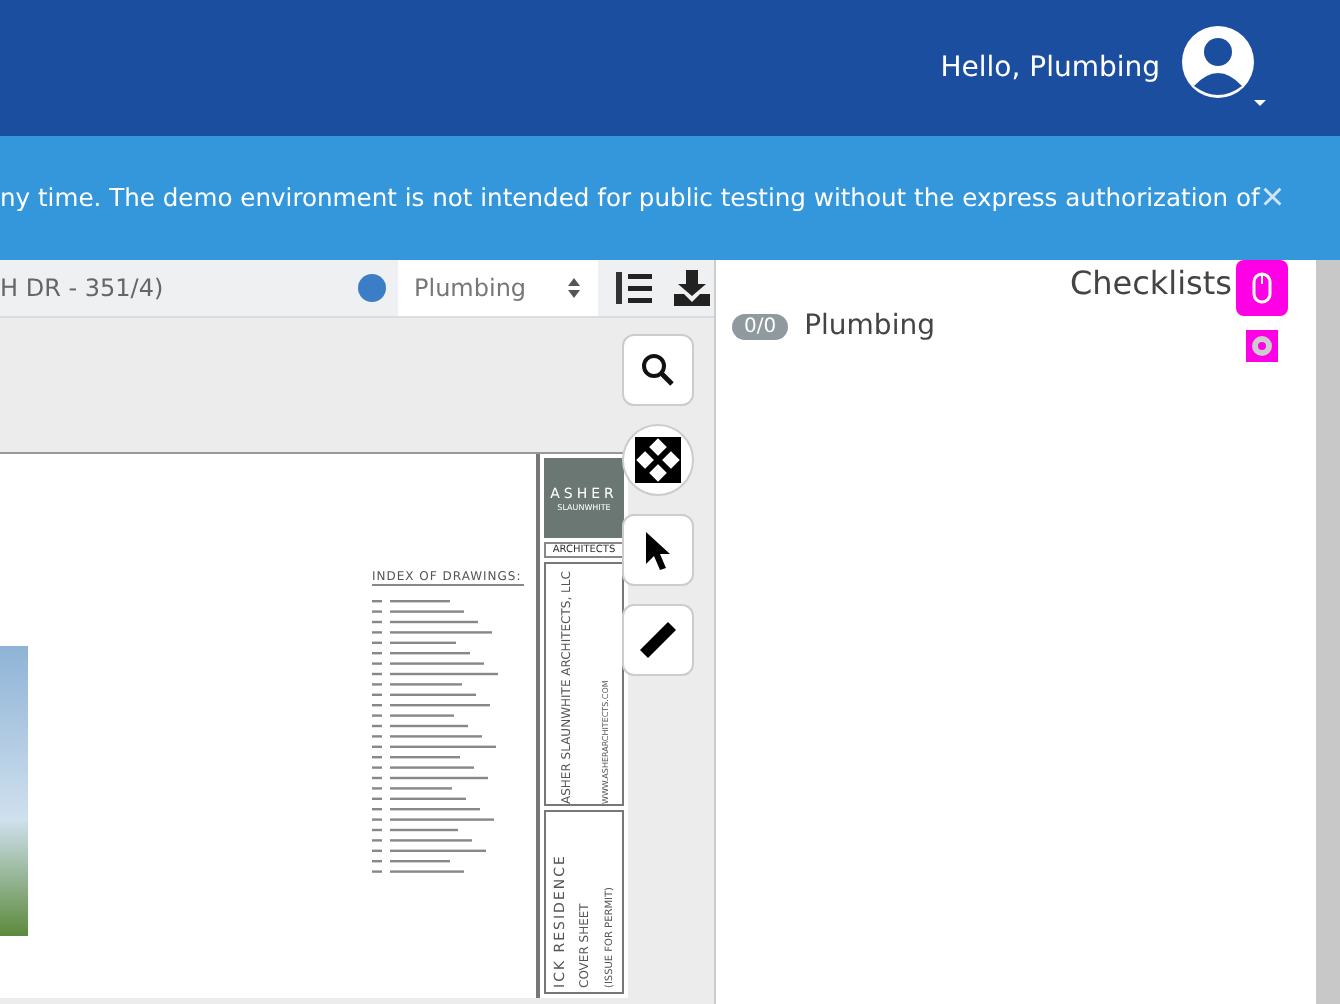  What do you see at coordinates (574, 288) in the screenshot?
I see `sort-arrows-icon` at bounding box center [574, 288].